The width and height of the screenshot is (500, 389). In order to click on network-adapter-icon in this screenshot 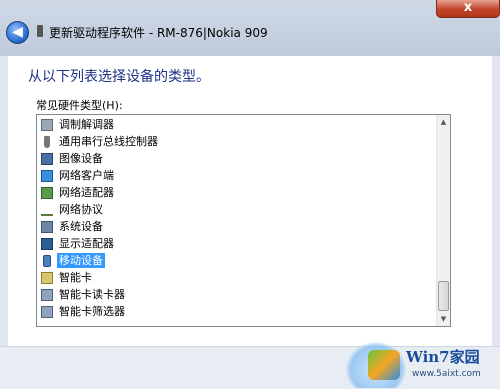, I will do `click(47, 192)`.